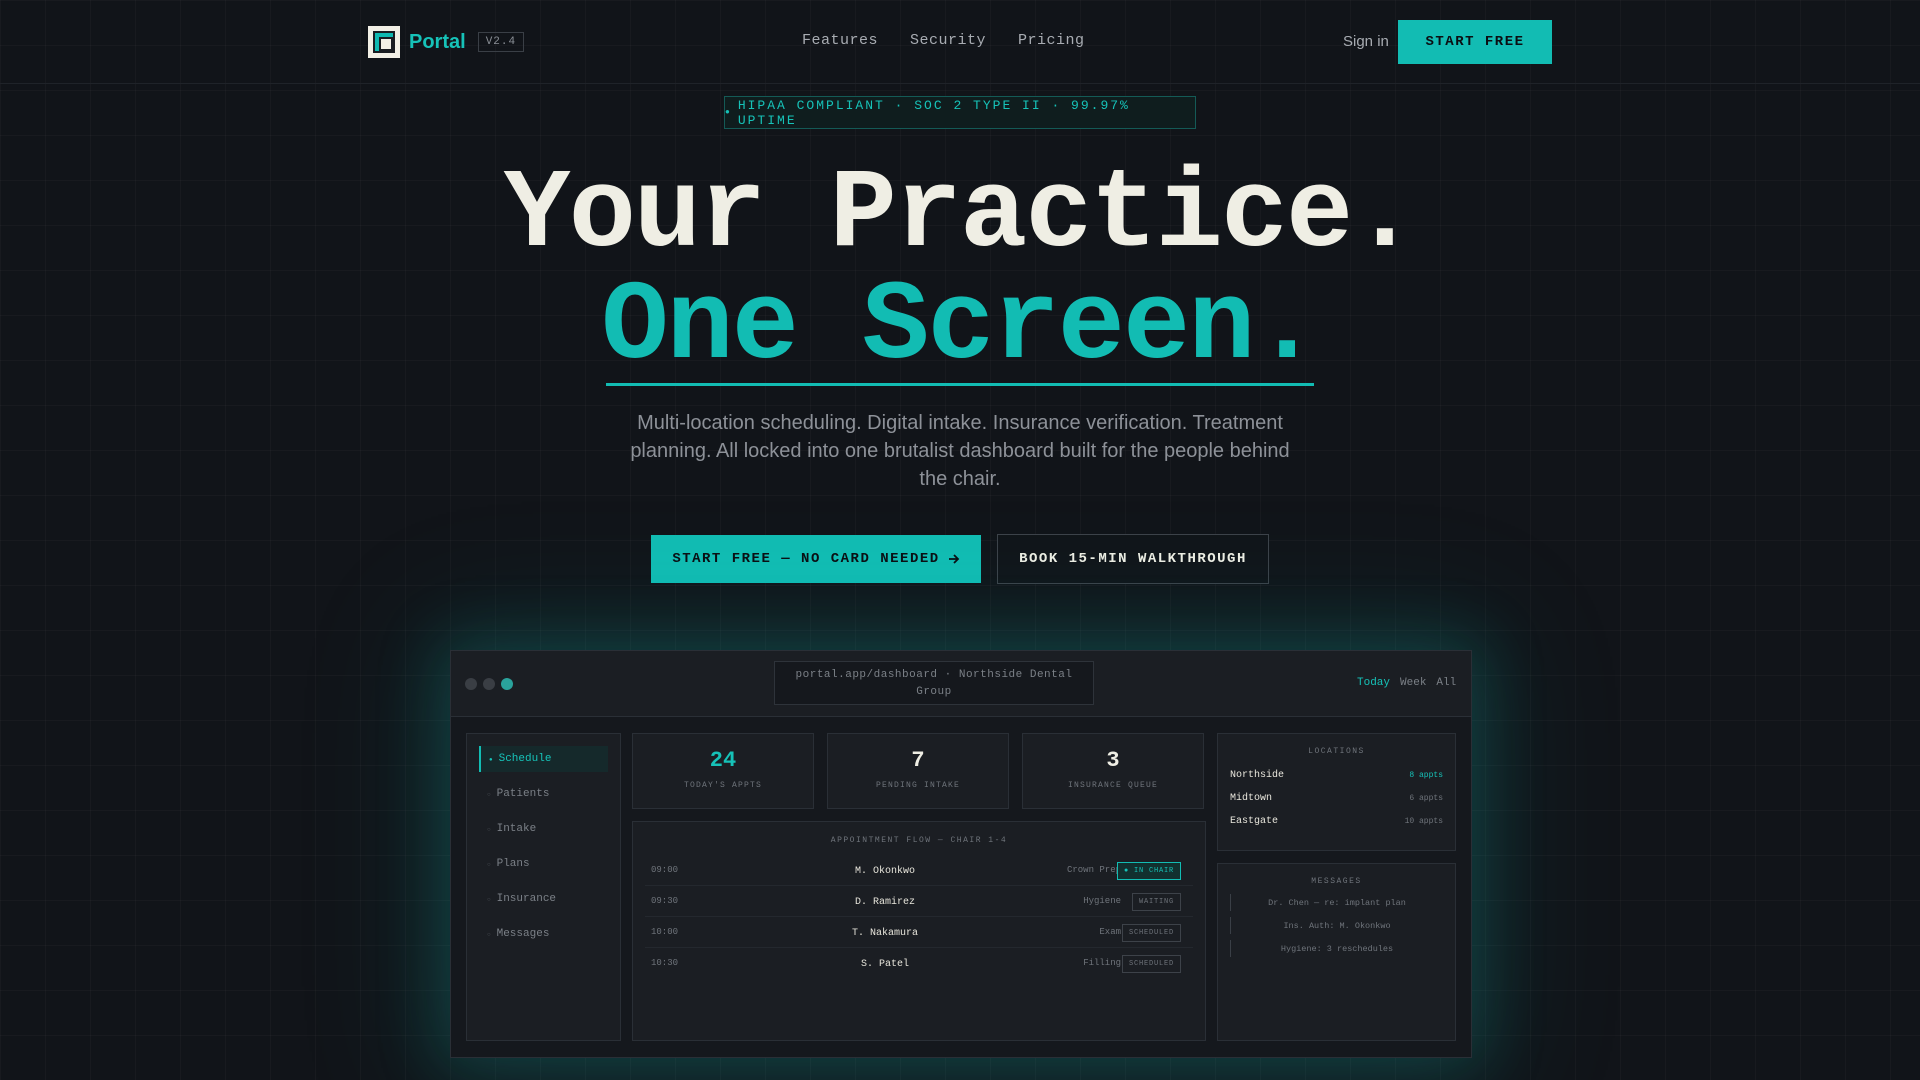 The image size is (1920, 1080). What do you see at coordinates (1336, 881) in the screenshot?
I see `messages-title: MESSAGES` at bounding box center [1336, 881].